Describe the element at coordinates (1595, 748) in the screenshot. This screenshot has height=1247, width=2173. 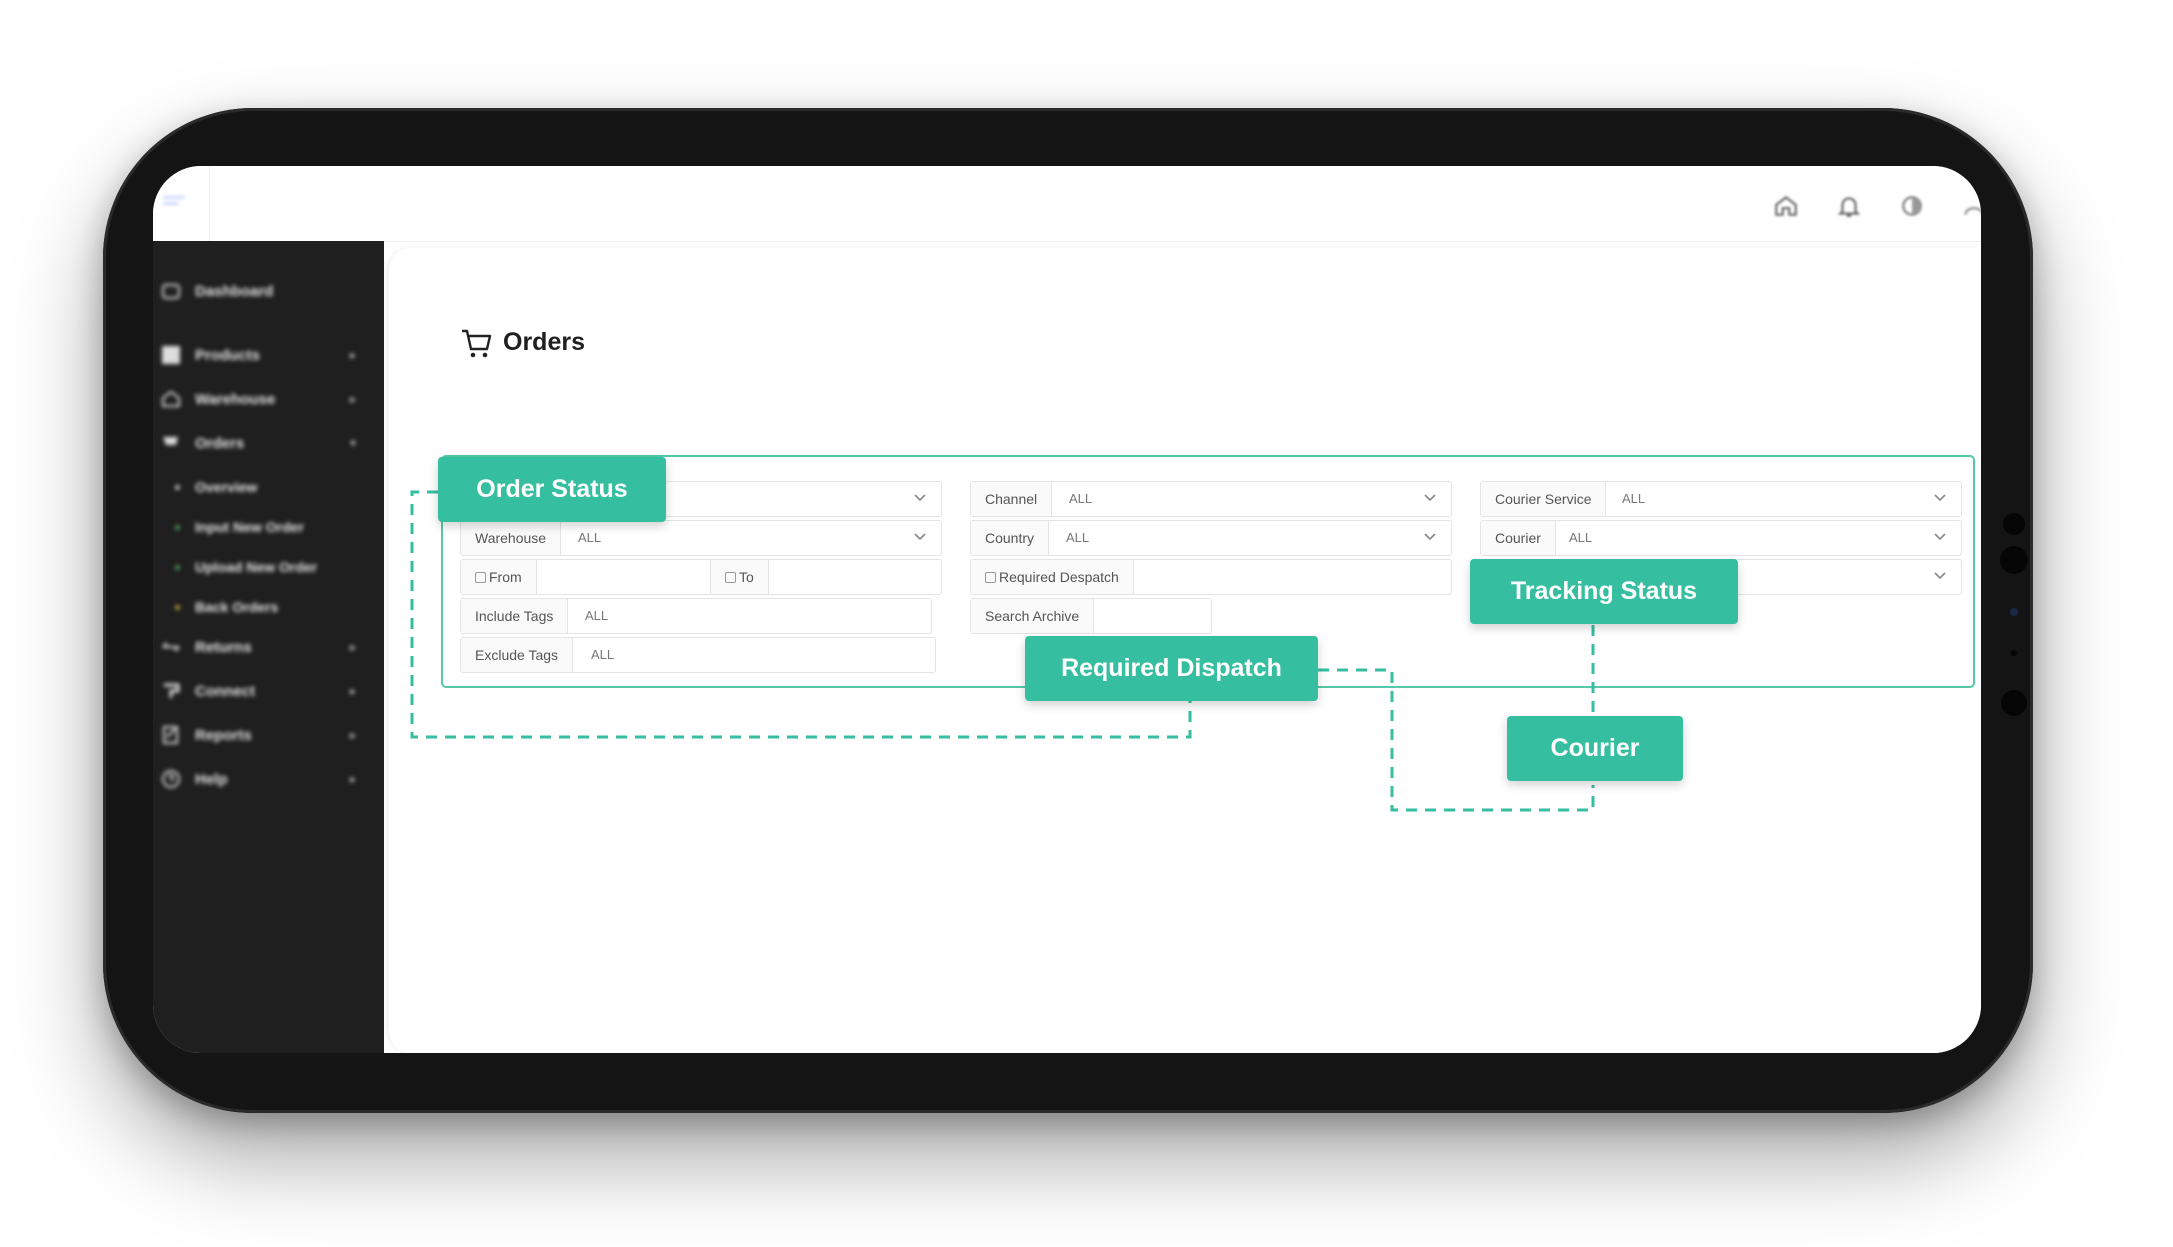
I see `courier-callout: Courier` at that location.